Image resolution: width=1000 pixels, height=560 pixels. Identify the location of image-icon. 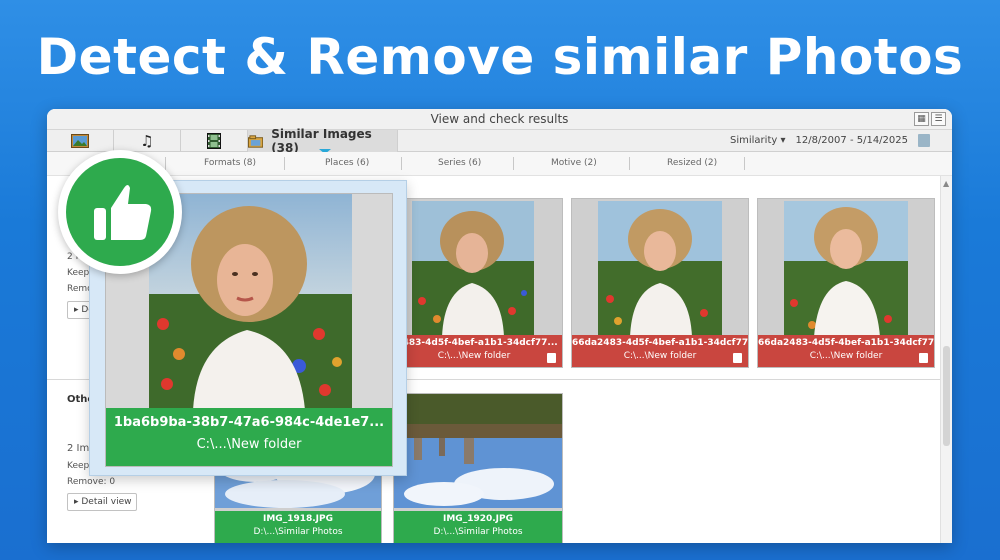
(80, 141).